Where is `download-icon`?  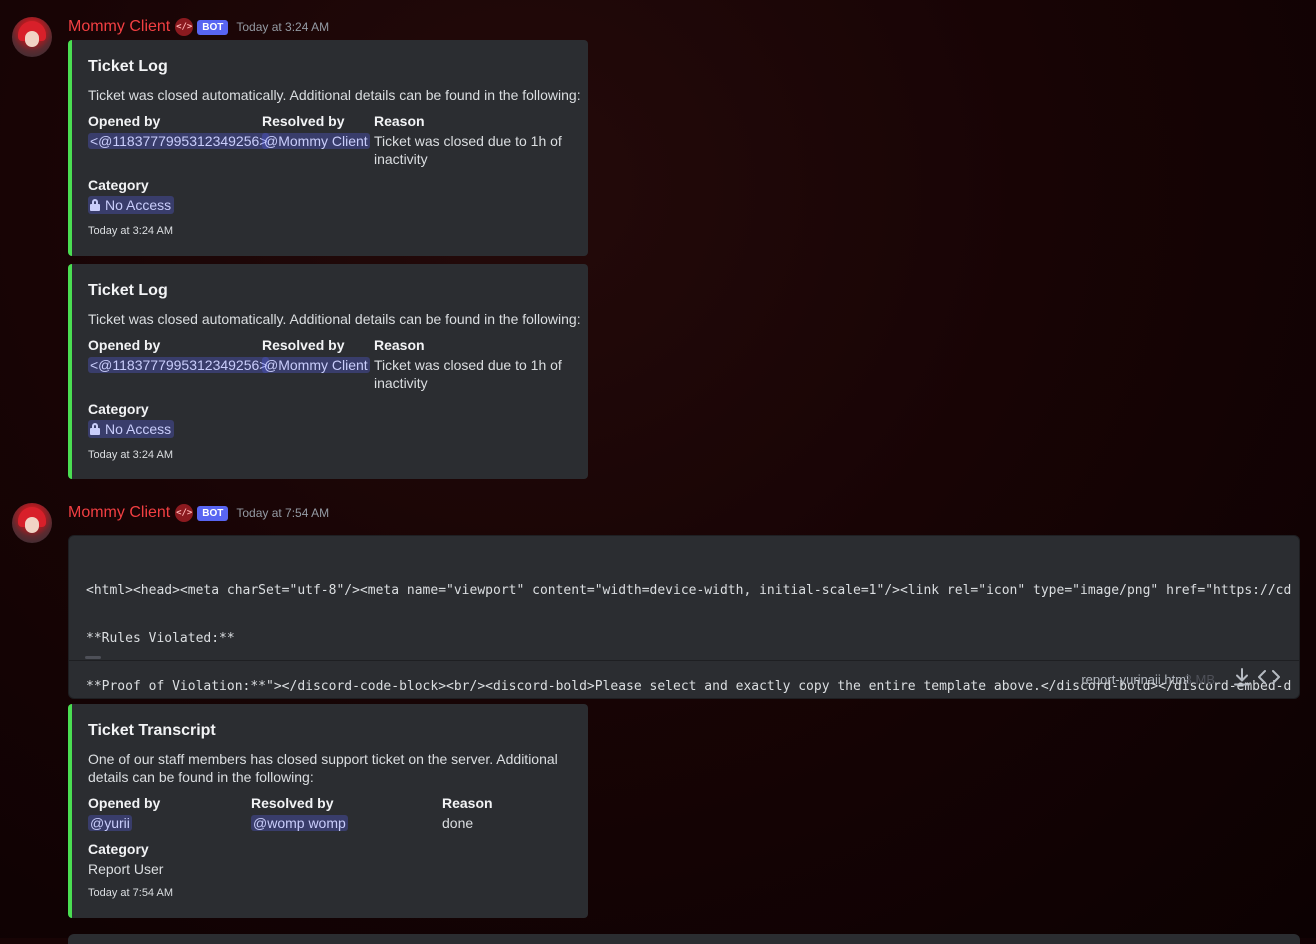 download-icon is located at coordinates (1242, 677).